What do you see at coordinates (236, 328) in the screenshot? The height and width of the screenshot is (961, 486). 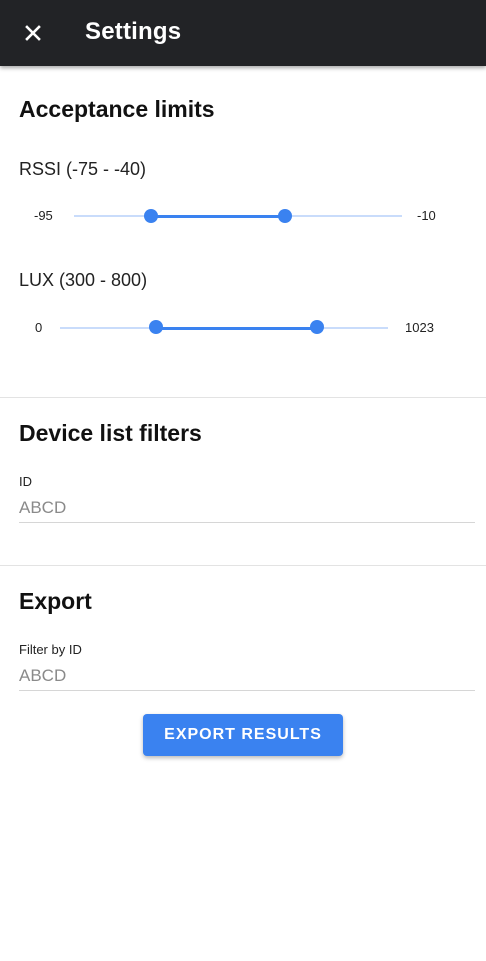 I see `lux-slider-active-range` at bounding box center [236, 328].